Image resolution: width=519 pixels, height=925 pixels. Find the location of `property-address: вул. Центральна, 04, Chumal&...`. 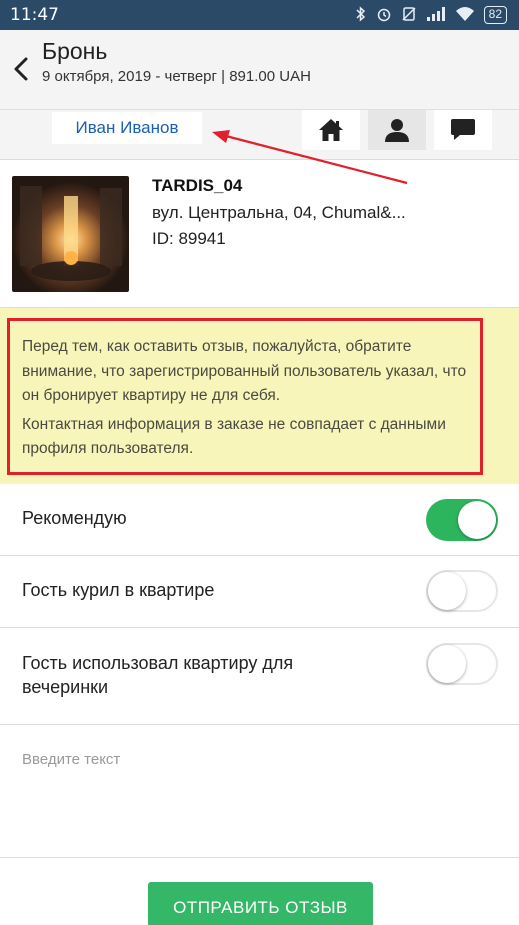

property-address: вул. Центральна, 04, Chumal&... is located at coordinates (279, 212).